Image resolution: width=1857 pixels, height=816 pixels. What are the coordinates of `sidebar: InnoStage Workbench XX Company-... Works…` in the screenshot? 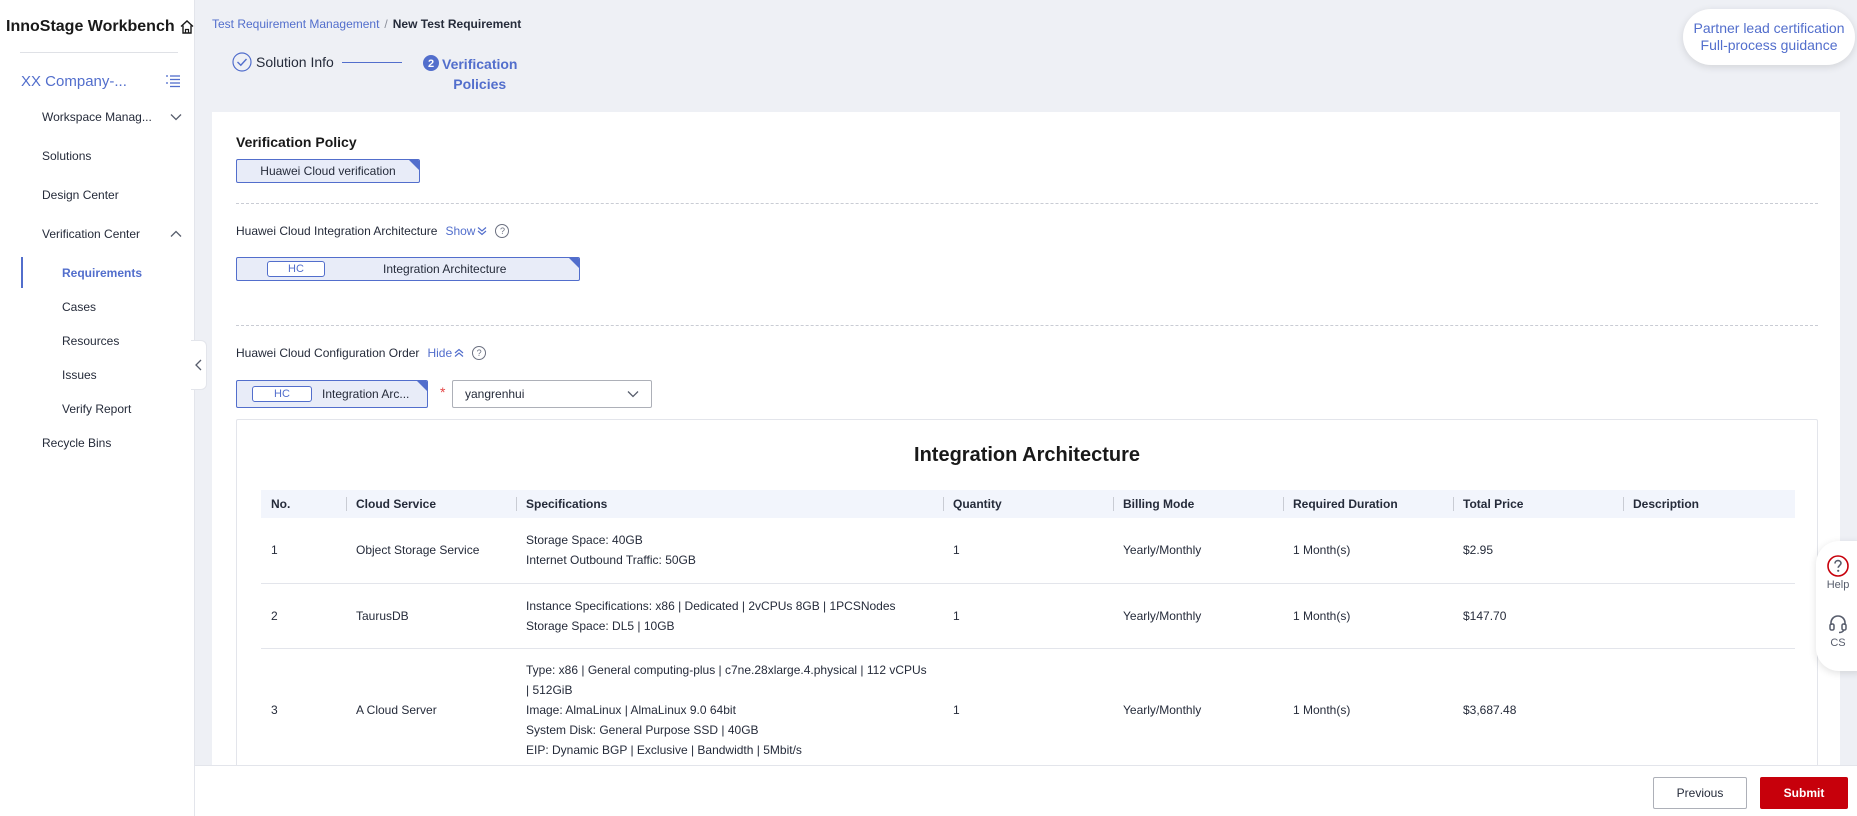 It's located at (97, 408).